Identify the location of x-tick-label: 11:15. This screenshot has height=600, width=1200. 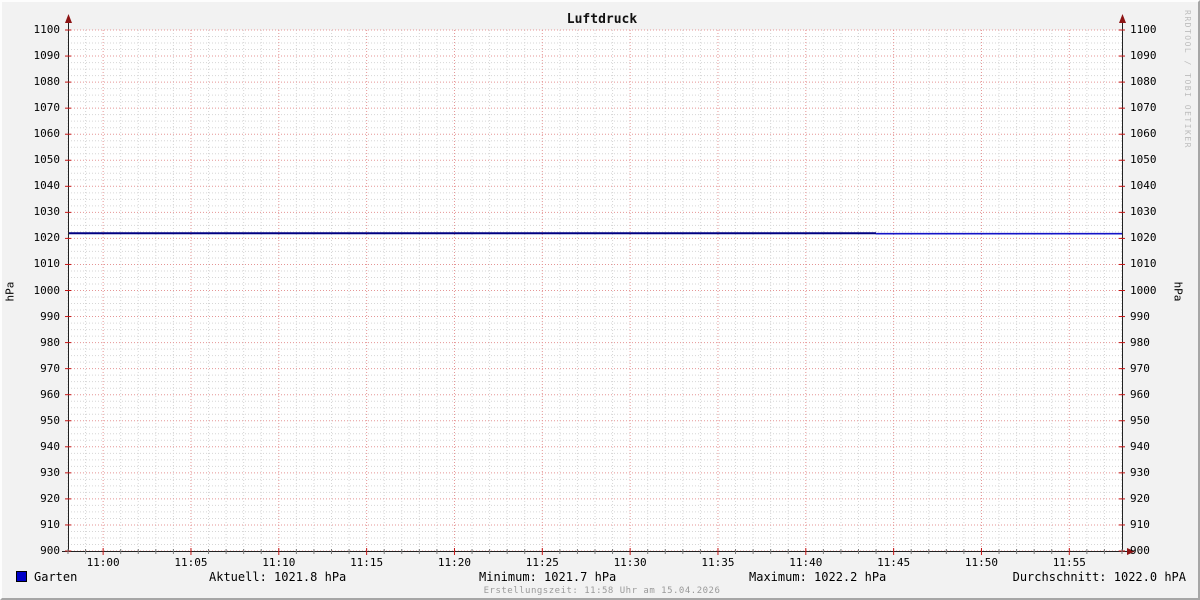
(367, 562).